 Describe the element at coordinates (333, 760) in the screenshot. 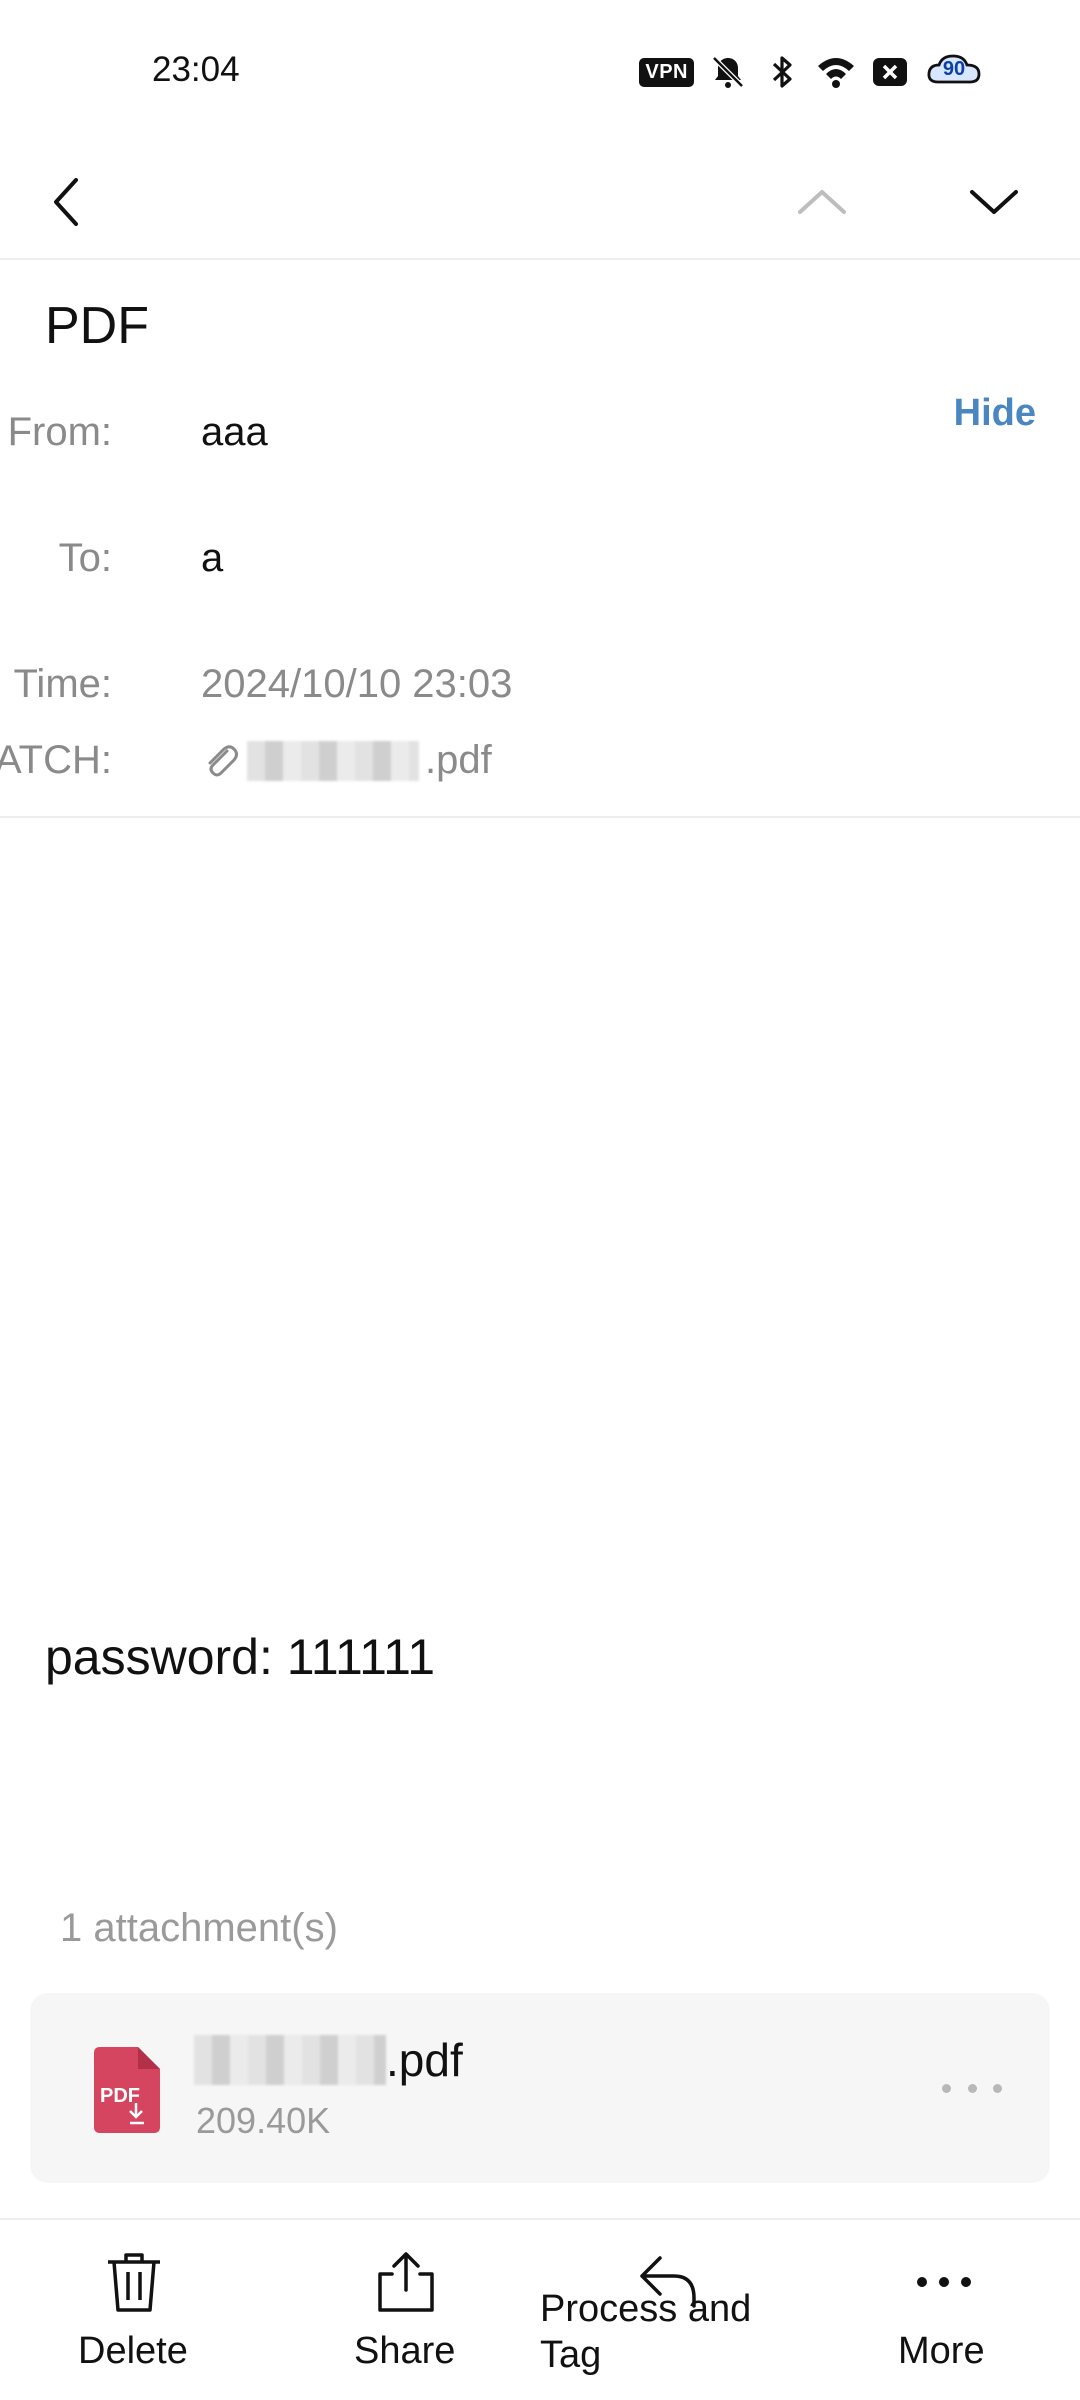

I see `redacted-filename` at that location.